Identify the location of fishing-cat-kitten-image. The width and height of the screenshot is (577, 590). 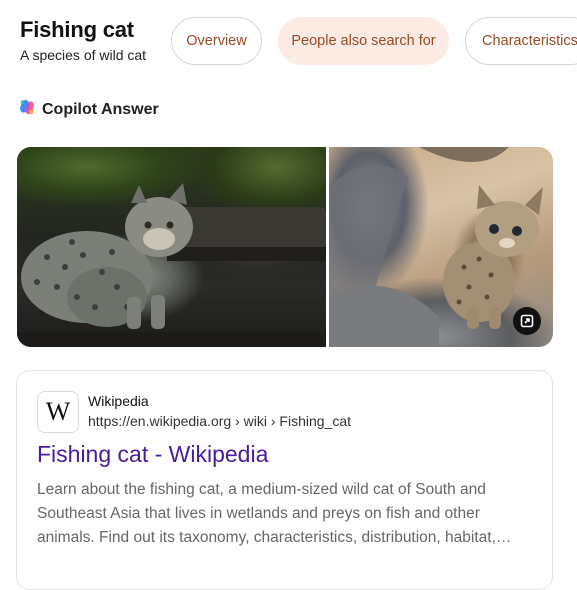
(441, 247).